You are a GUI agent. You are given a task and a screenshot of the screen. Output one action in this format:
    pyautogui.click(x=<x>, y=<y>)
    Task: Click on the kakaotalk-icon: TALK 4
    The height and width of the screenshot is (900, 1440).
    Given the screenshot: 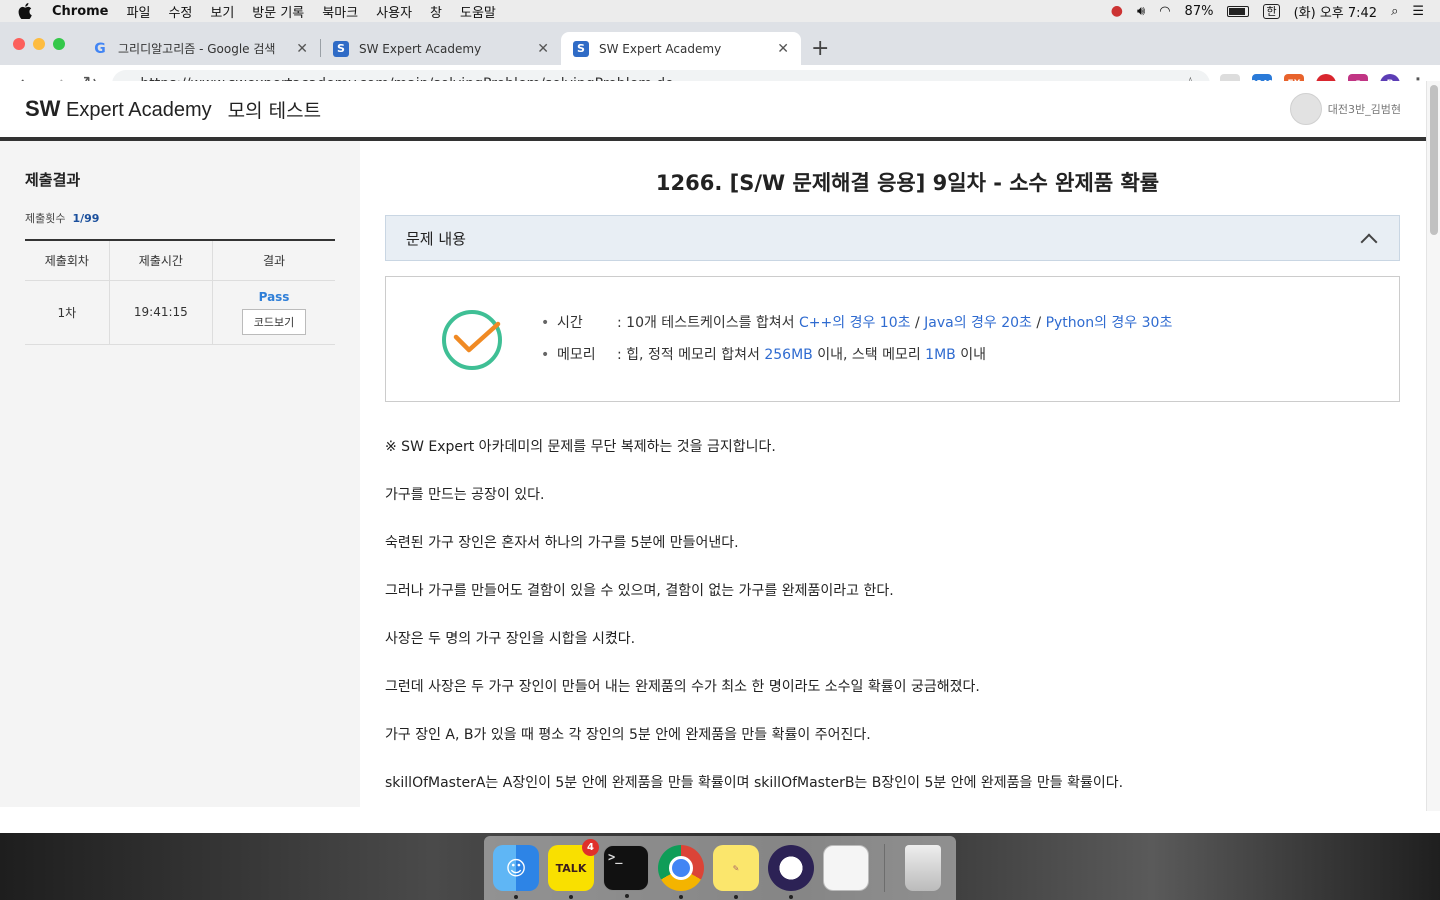 What is the action you would take?
    pyautogui.click(x=573, y=869)
    